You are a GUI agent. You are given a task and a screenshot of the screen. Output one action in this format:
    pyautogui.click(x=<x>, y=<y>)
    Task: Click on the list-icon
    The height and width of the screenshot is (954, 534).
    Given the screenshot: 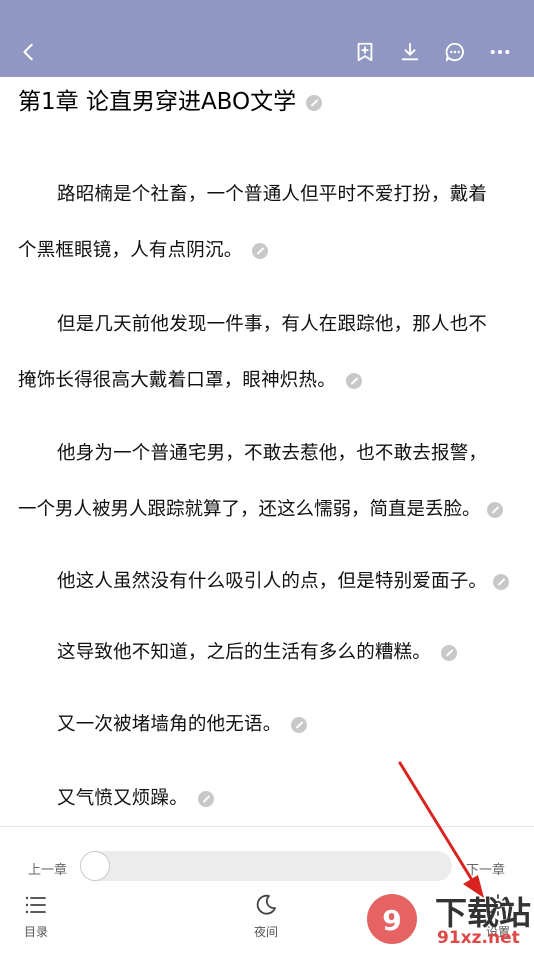 What is the action you would take?
    pyautogui.click(x=35, y=905)
    